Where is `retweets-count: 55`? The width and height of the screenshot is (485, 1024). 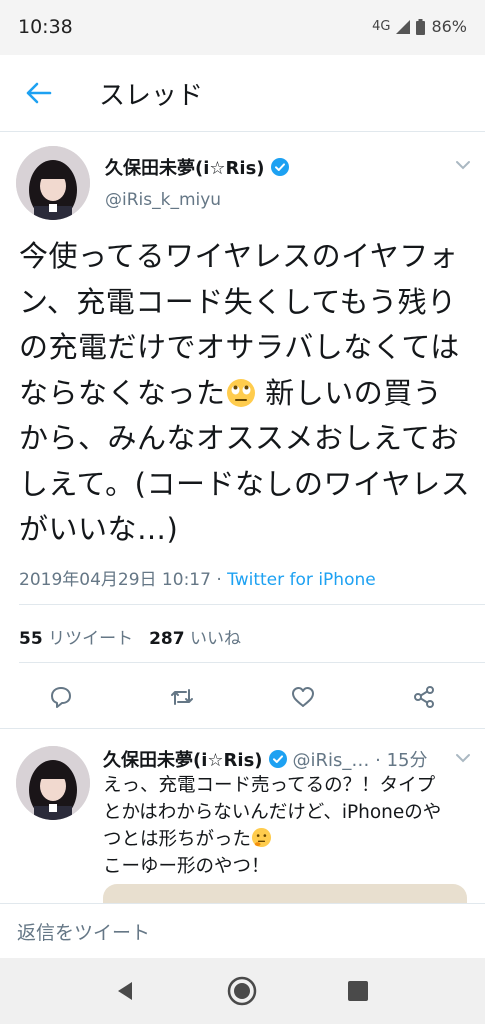
retweets-count: 55 is located at coordinates (31, 639).